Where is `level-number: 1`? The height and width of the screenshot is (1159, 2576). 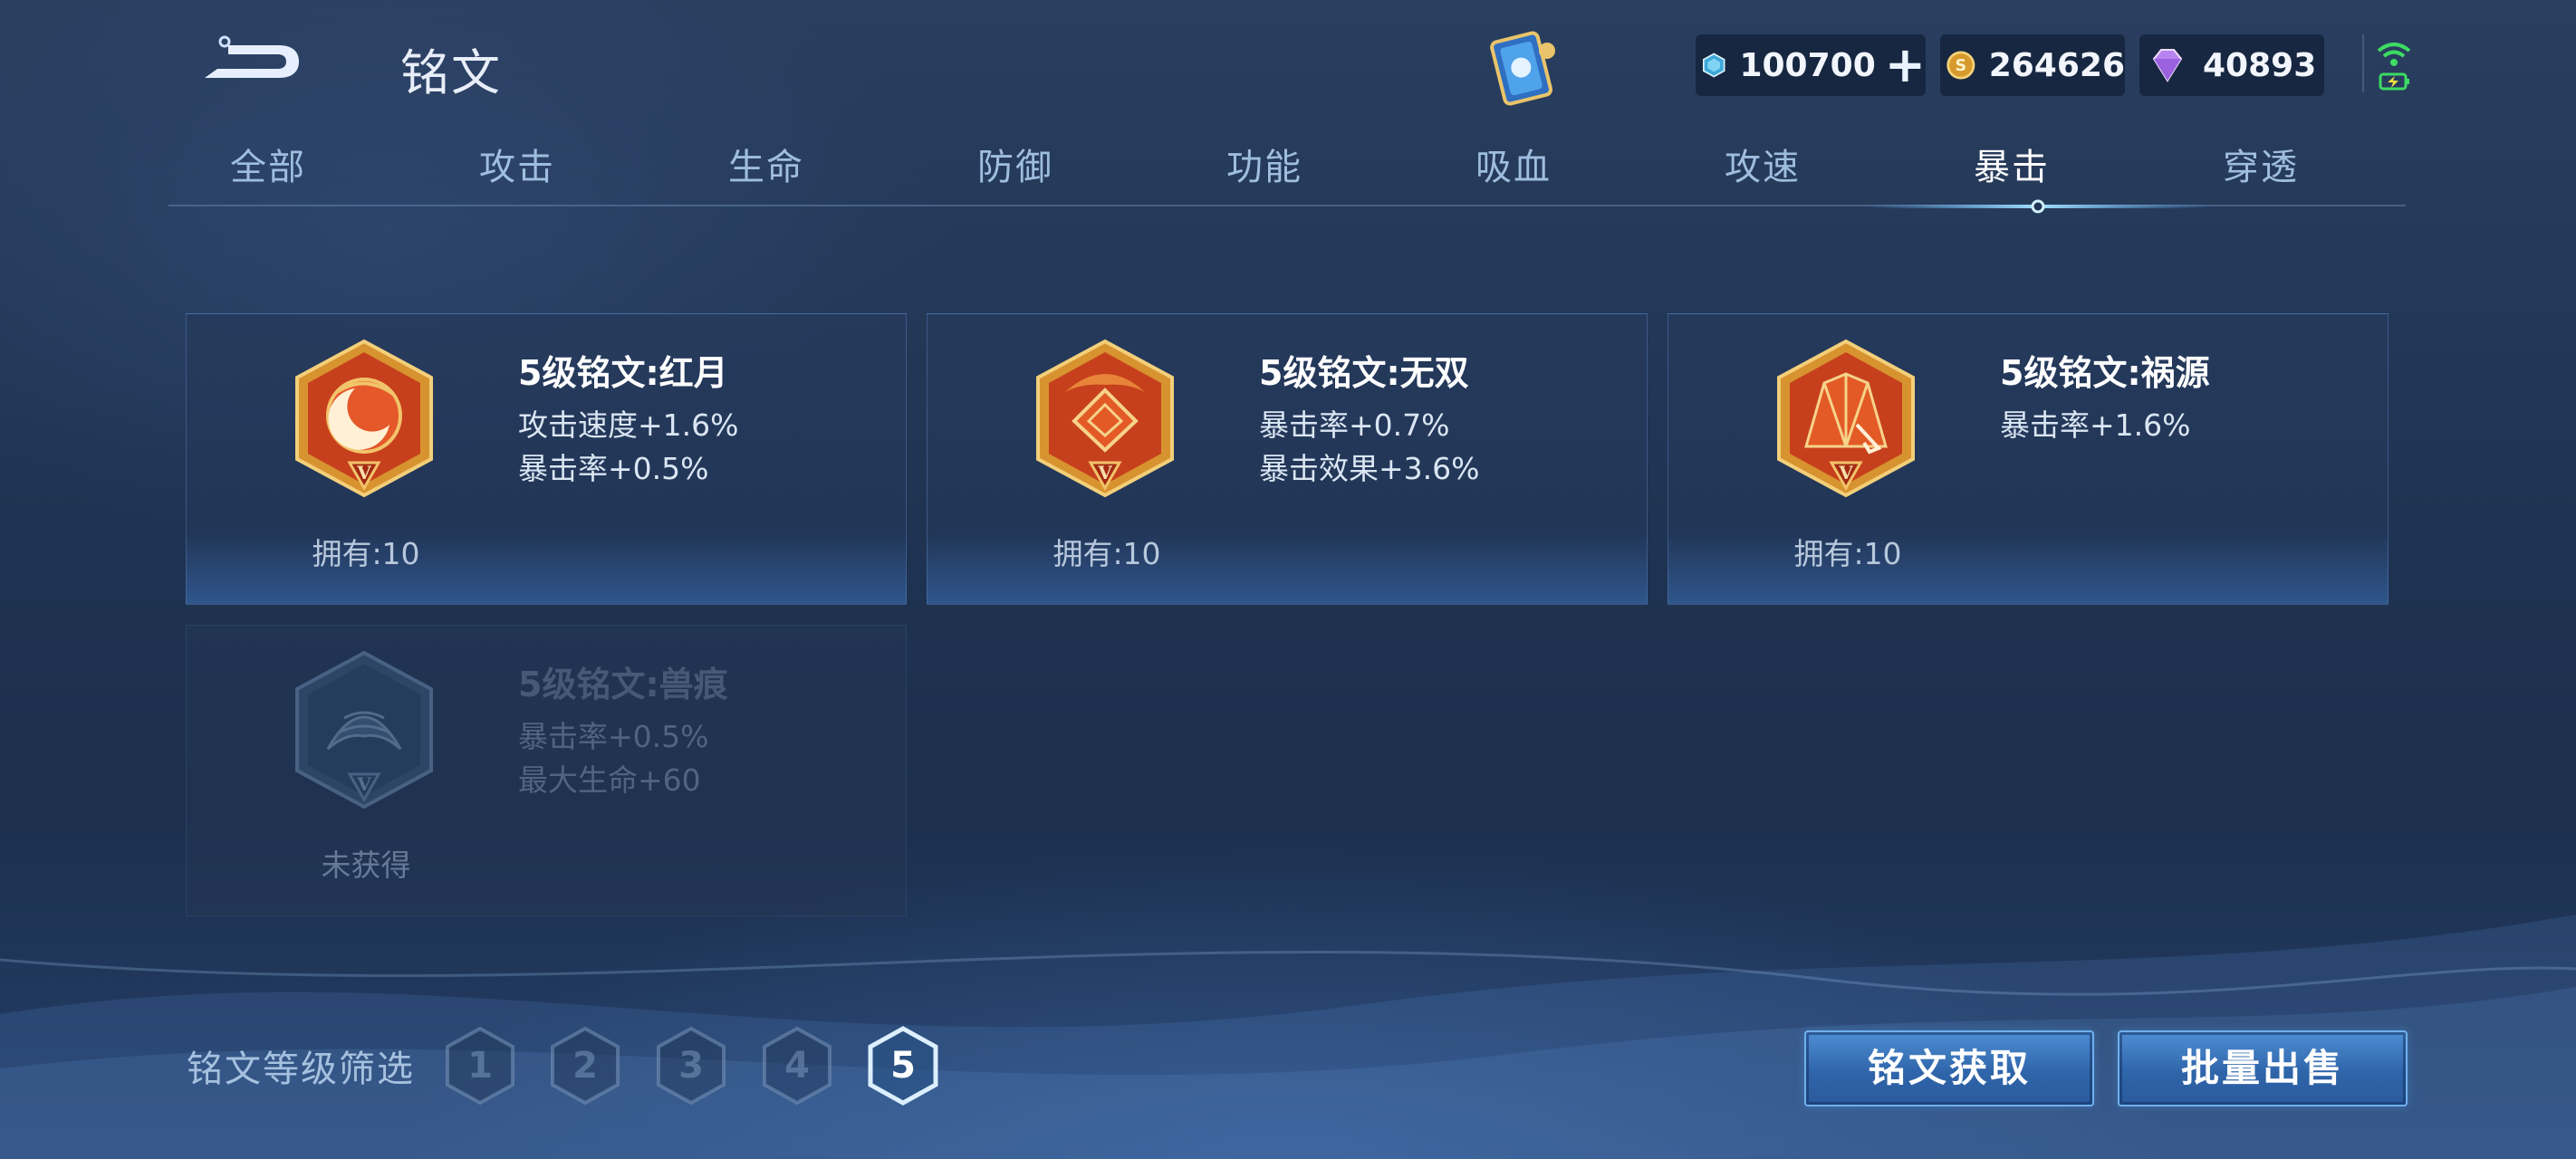 level-number: 1 is located at coordinates (480, 1066).